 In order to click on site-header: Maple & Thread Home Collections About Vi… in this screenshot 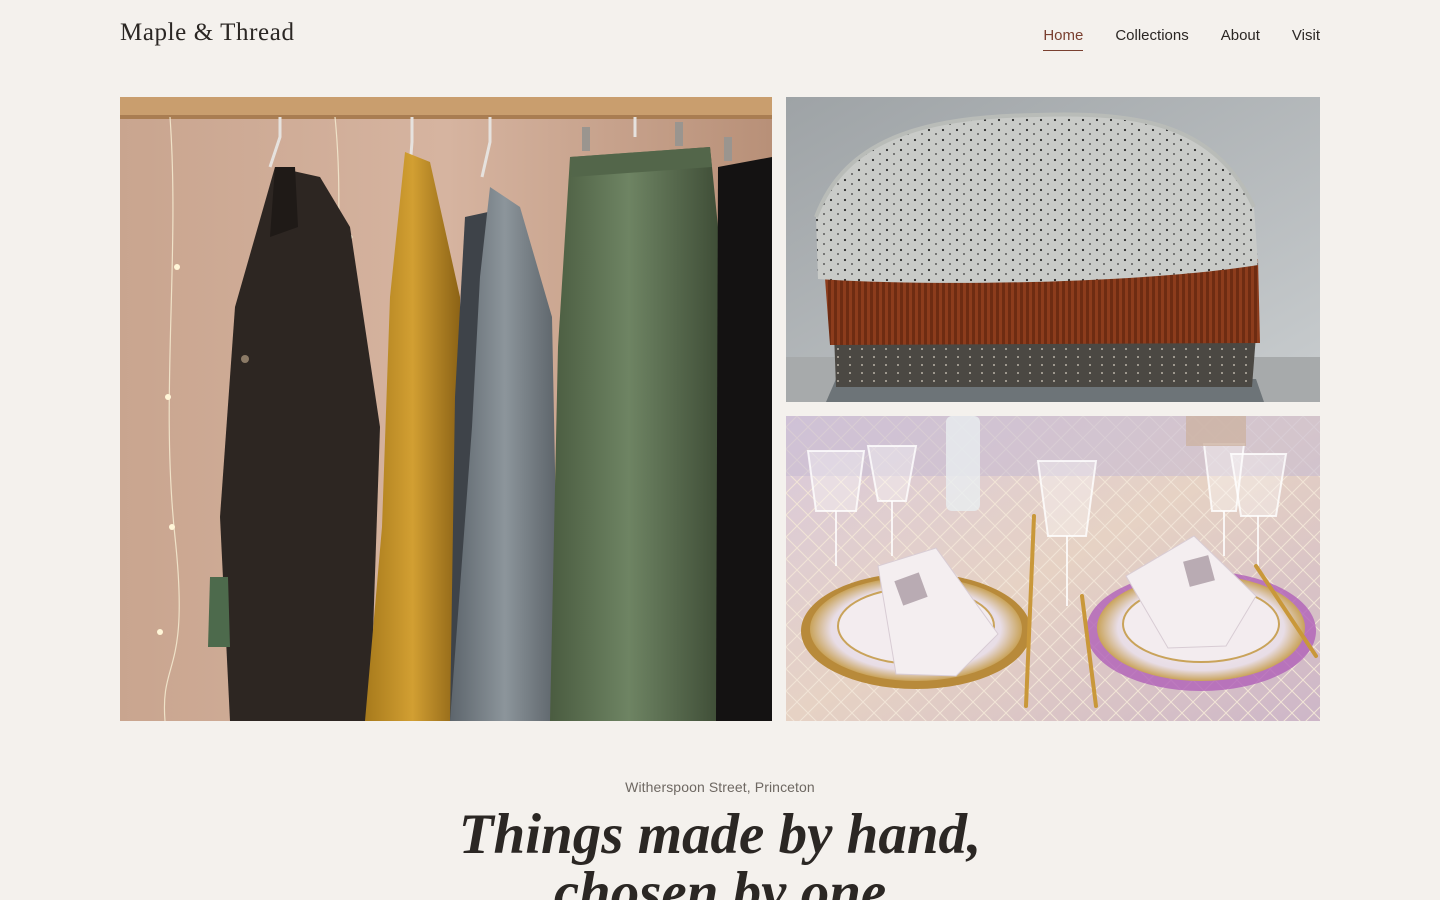, I will do `click(720, 36)`.